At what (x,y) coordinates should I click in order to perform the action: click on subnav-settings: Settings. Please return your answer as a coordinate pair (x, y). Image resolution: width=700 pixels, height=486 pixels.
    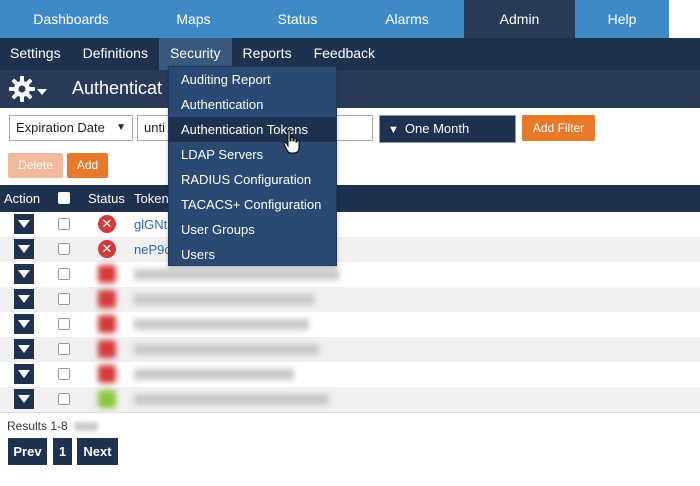
    Looking at the image, I should click on (36, 54).